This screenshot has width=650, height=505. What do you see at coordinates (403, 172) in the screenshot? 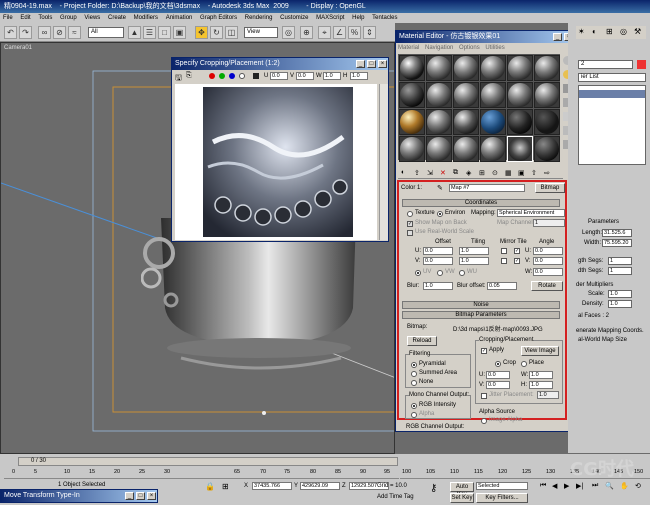
I see `get-material-icon: ◐` at bounding box center [403, 172].